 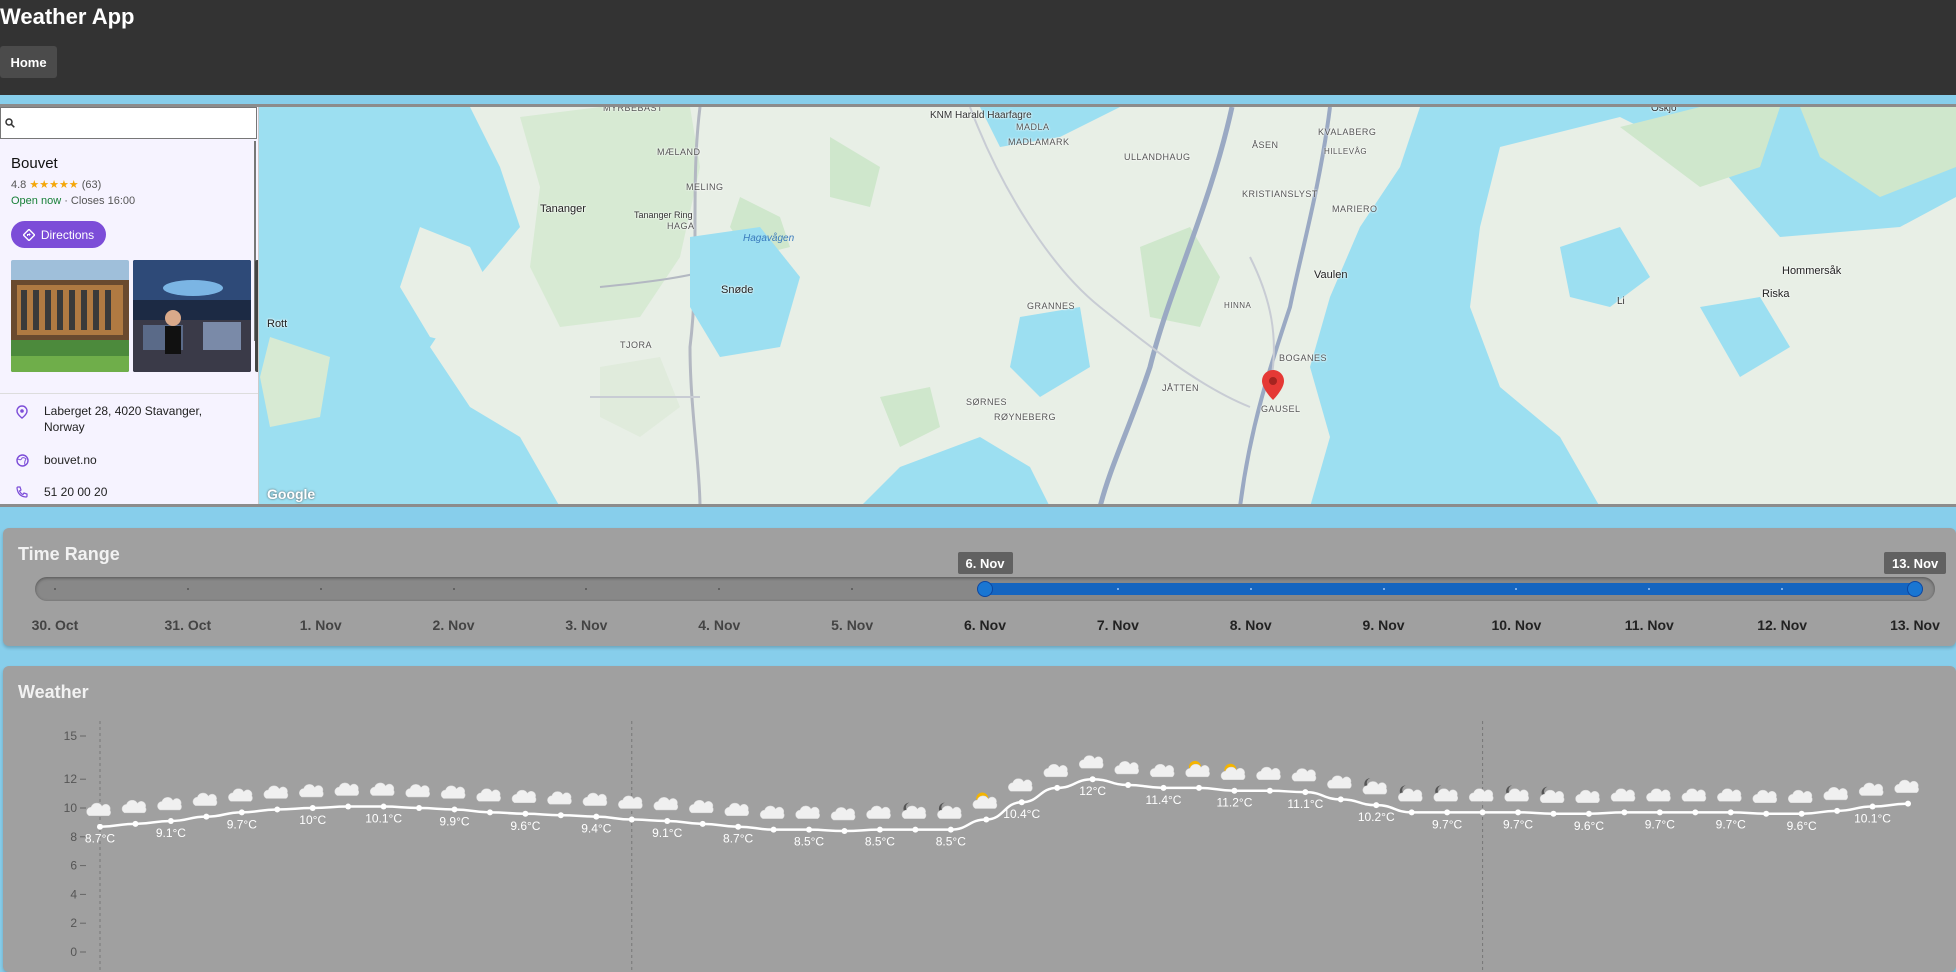 I want to click on slider-date-label: 30. Oct, so click(x=55, y=625).